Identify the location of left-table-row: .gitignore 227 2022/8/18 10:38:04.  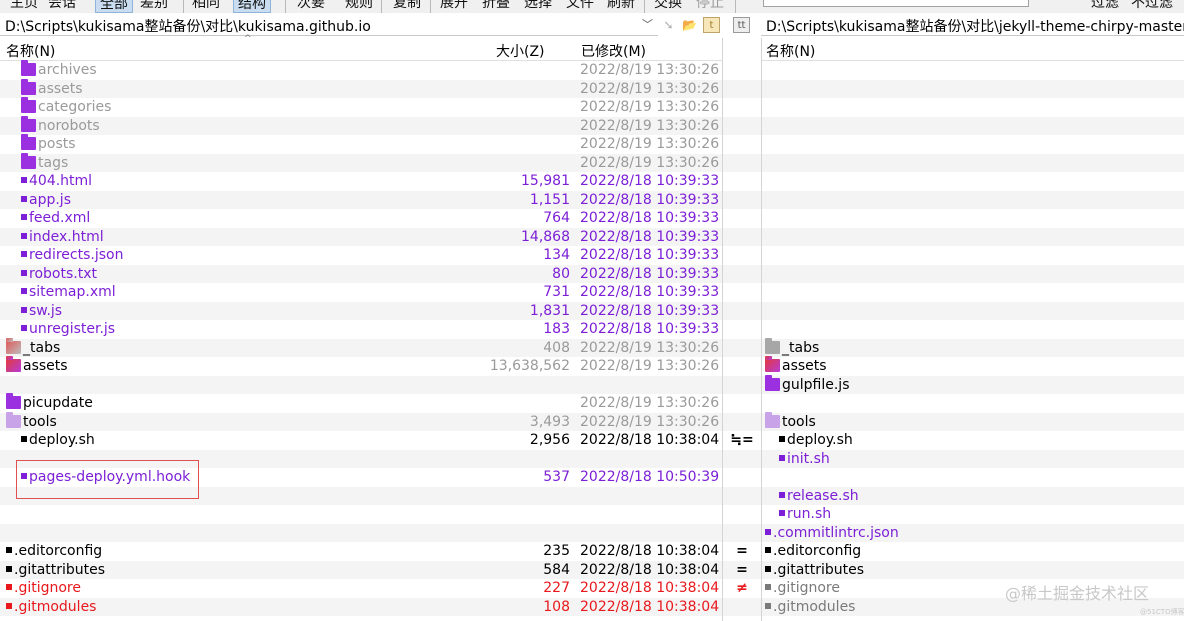
(361, 588).